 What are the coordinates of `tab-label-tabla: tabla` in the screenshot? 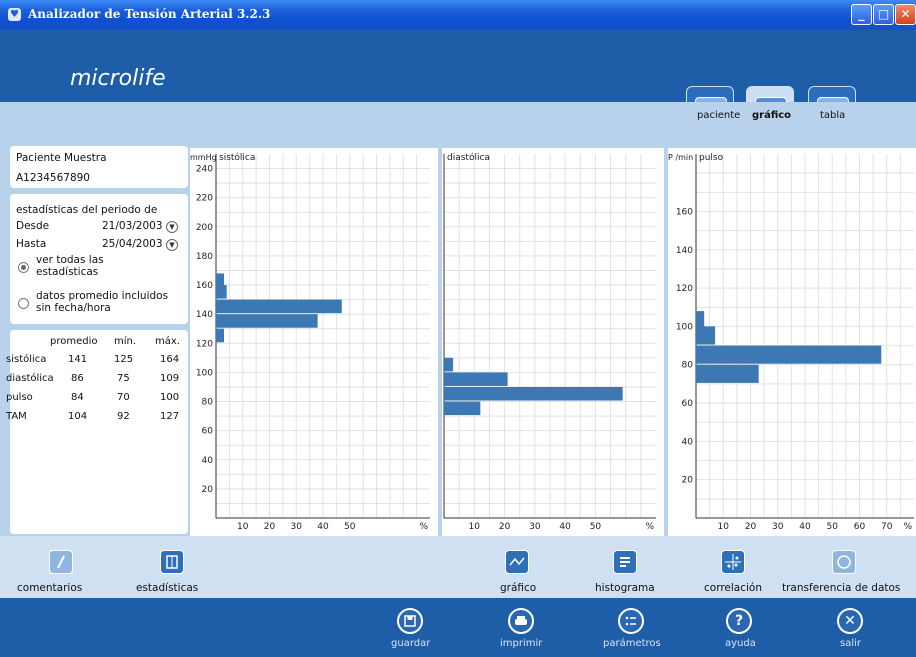 It's located at (832, 115).